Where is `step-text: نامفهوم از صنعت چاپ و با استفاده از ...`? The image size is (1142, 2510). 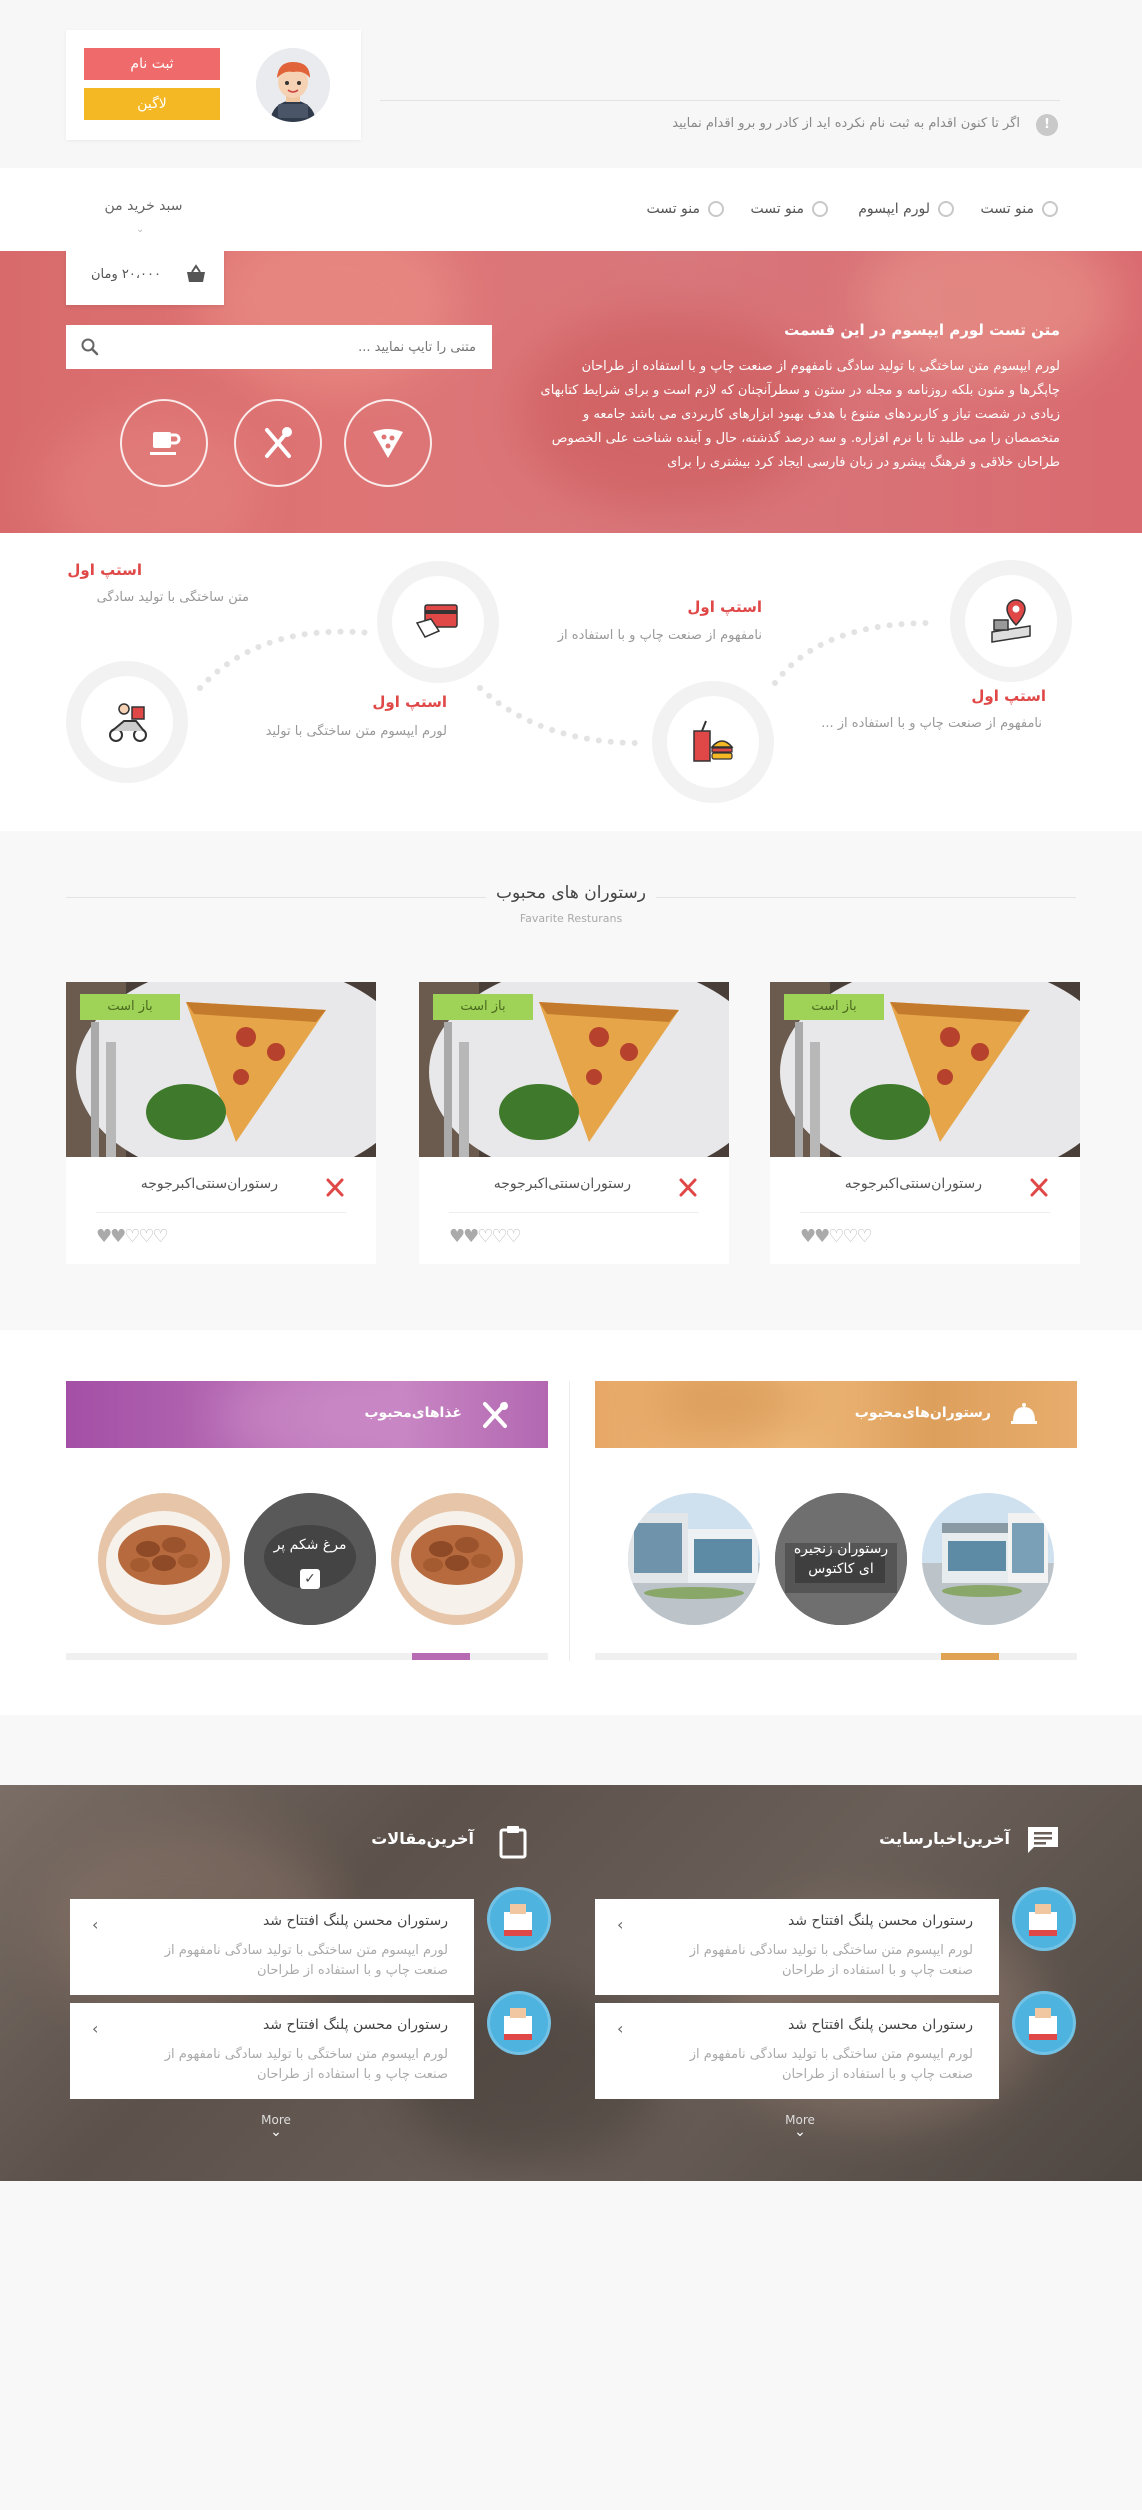 step-text: نامفهوم از صنعت چاپ و با استفاده از ... is located at coordinates (931, 723).